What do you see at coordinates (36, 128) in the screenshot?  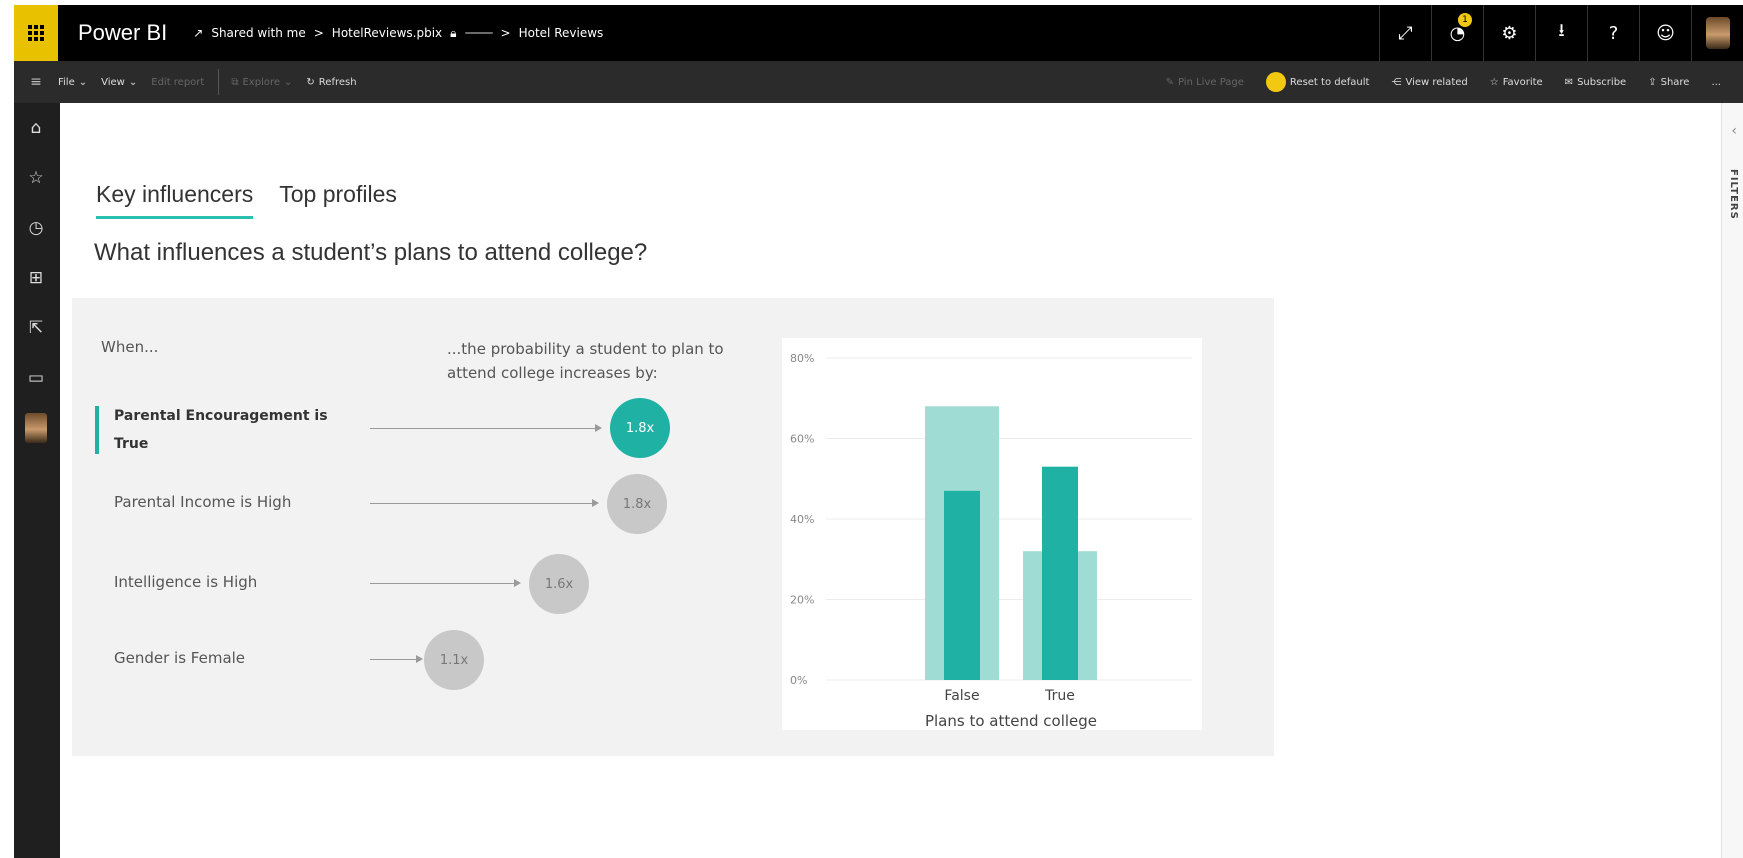 I see `nav-home: ⌂` at bounding box center [36, 128].